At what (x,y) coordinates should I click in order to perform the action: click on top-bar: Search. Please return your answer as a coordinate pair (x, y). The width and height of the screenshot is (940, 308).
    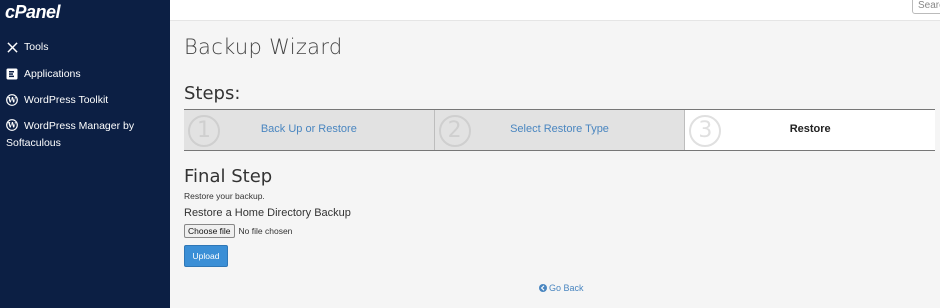
    Looking at the image, I should click on (555, 10).